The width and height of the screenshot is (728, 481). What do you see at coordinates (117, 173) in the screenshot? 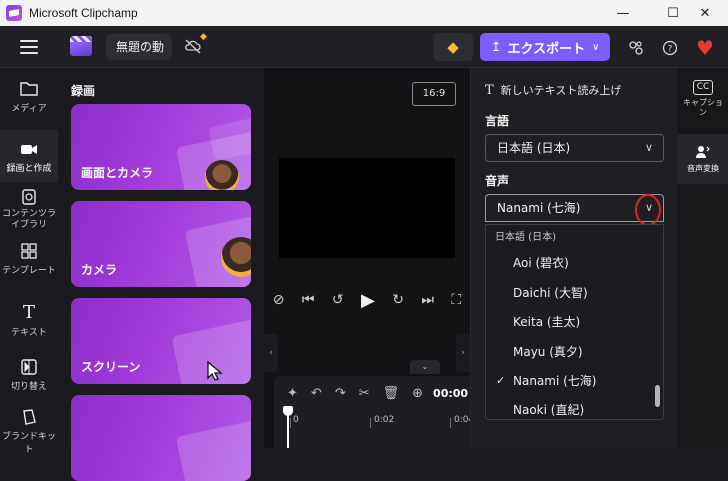
I see `card-label: 画面とカメラ` at bounding box center [117, 173].